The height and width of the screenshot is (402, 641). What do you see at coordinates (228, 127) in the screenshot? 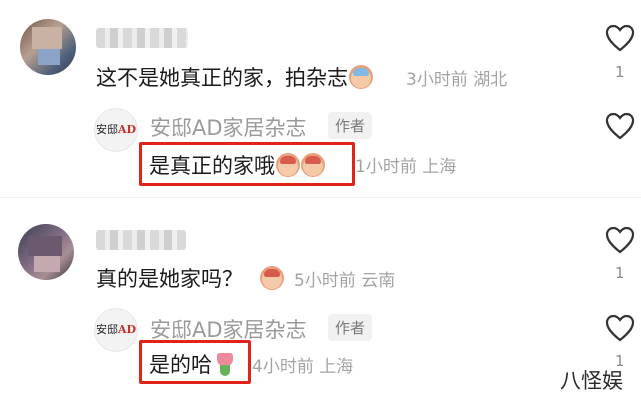
I see `reply-author-name: 安邸AD家居杂志` at bounding box center [228, 127].